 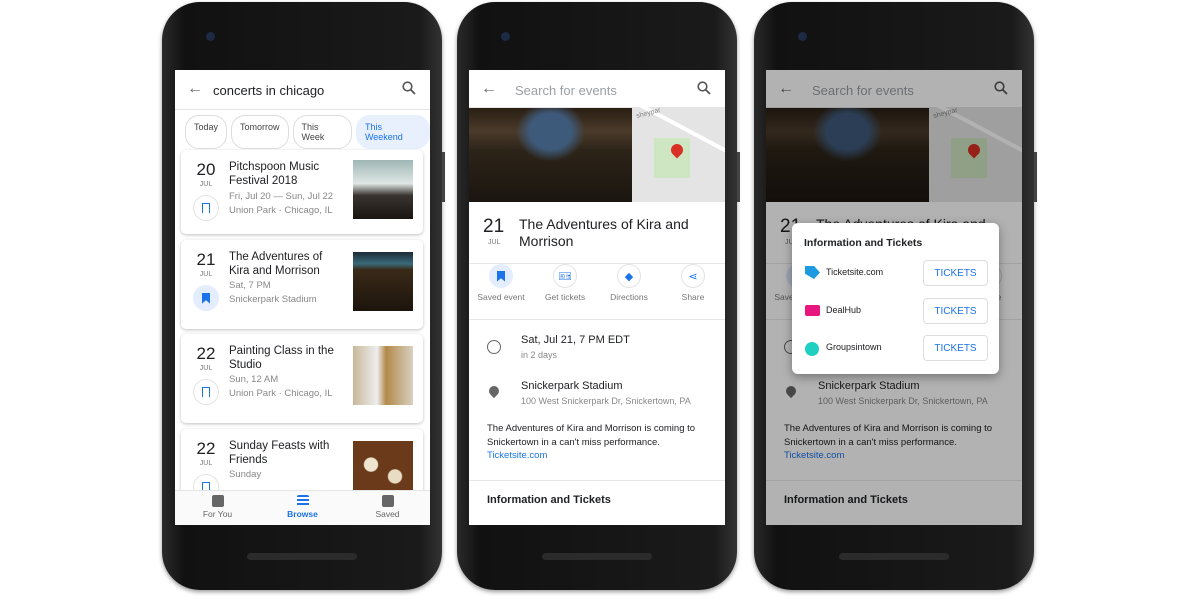 I want to click on event-time: Fri, Jul 20 — Sun, Jul 22, so click(x=281, y=196).